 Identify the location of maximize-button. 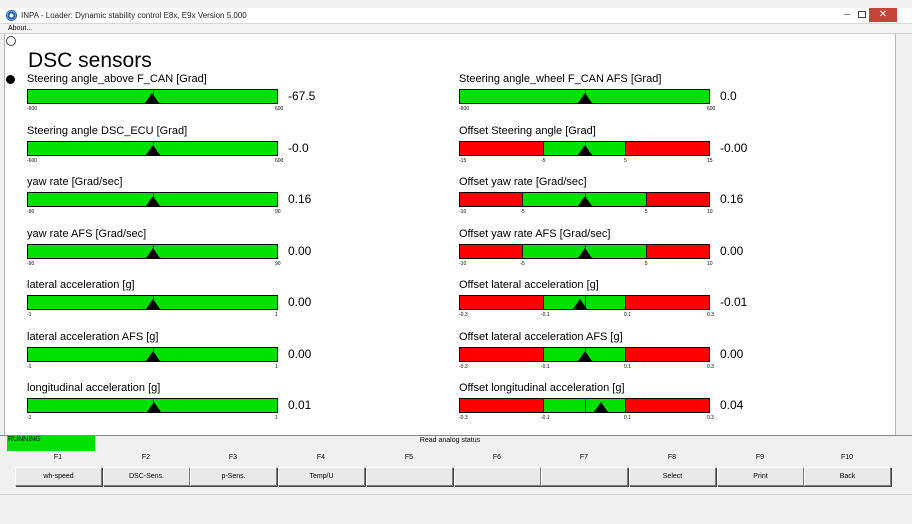
(861, 15).